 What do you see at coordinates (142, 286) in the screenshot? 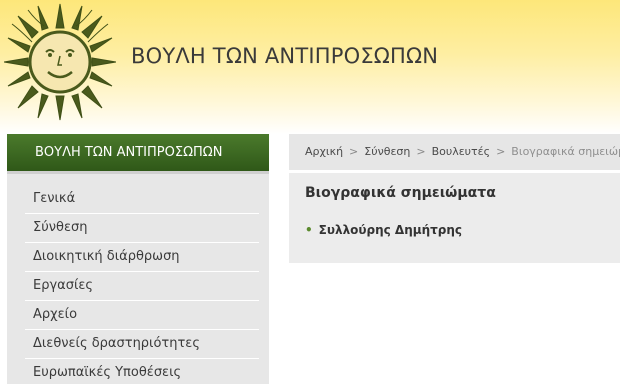
I see `sidebar-item-proceedings: Εργασίες` at bounding box center [142, 286].